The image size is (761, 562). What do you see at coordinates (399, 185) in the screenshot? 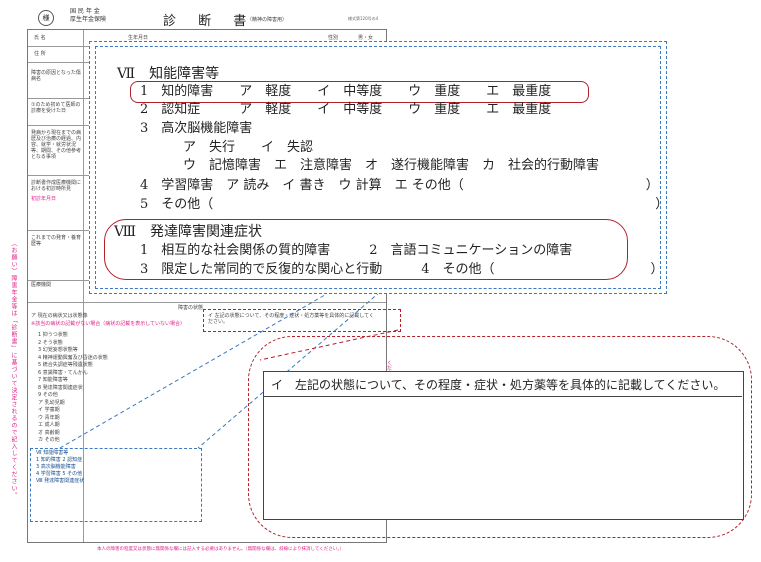
I see `section-7-item-4: 4 学習障害 ア 読み イ 書き ウ 計算 エ その他（ ）` at bounding box center [399, 185].